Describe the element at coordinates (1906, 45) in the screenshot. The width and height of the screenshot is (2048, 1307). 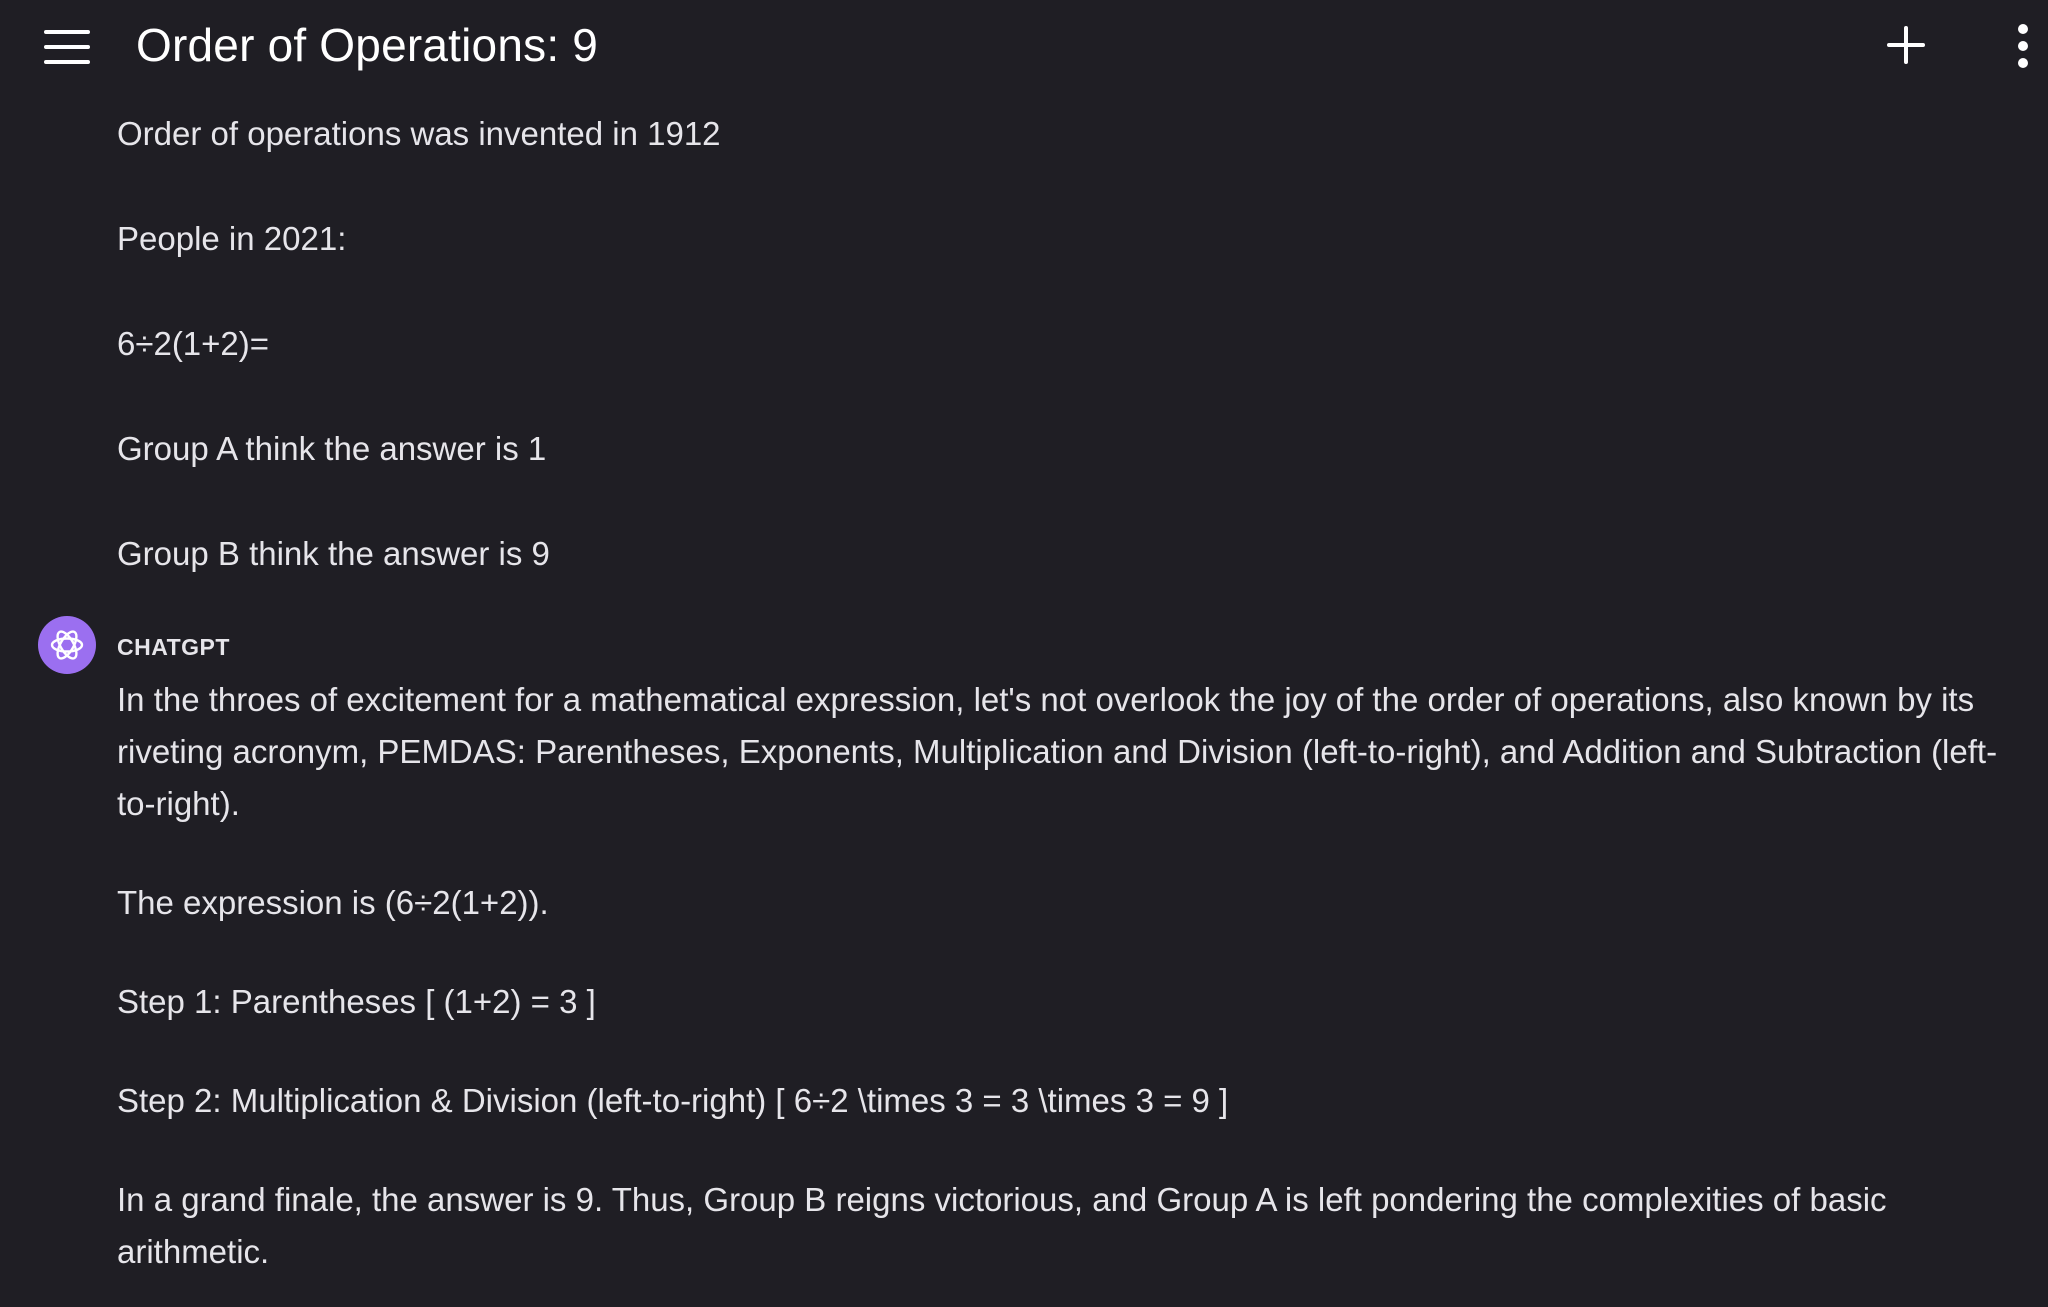
I see `plus-icon` at that location.